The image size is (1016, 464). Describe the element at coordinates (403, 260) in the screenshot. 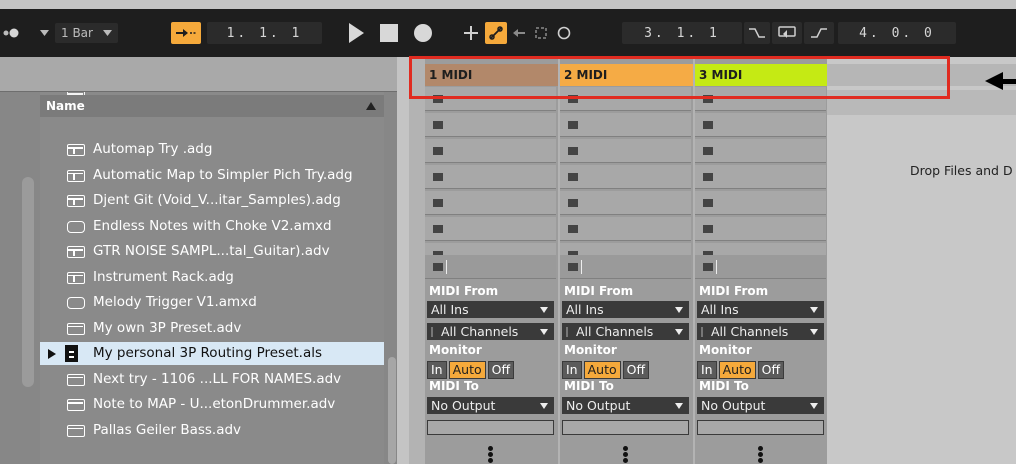

I see `panel-splitter` at that location.